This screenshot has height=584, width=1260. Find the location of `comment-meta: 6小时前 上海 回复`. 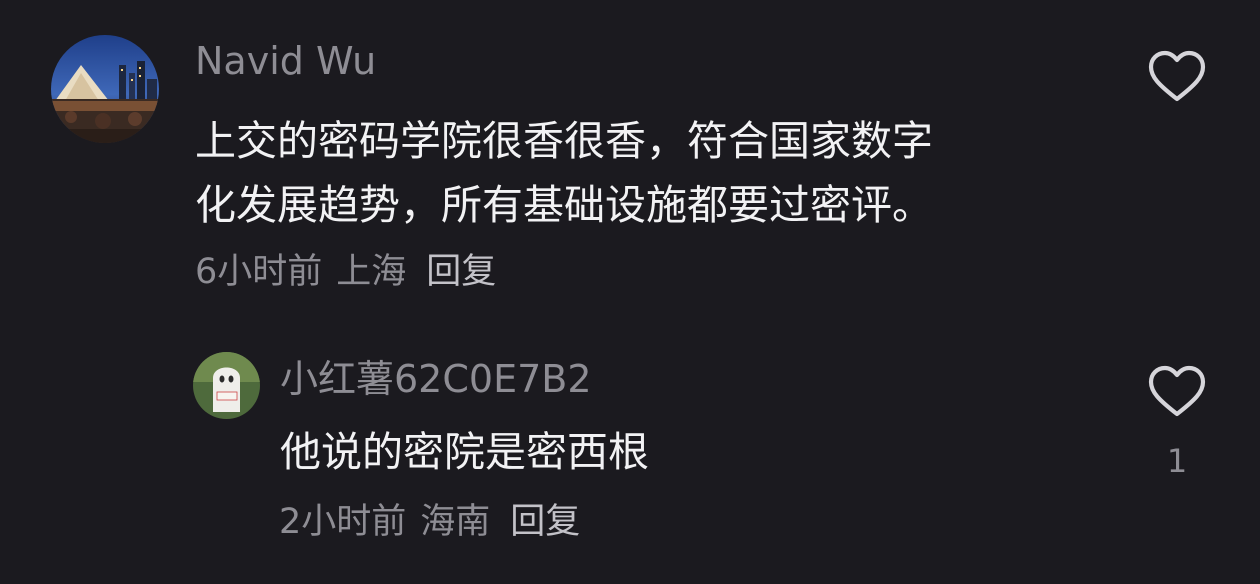

comment-meta: 6小时前 上海 回复 is located at coordinates (345, 272).